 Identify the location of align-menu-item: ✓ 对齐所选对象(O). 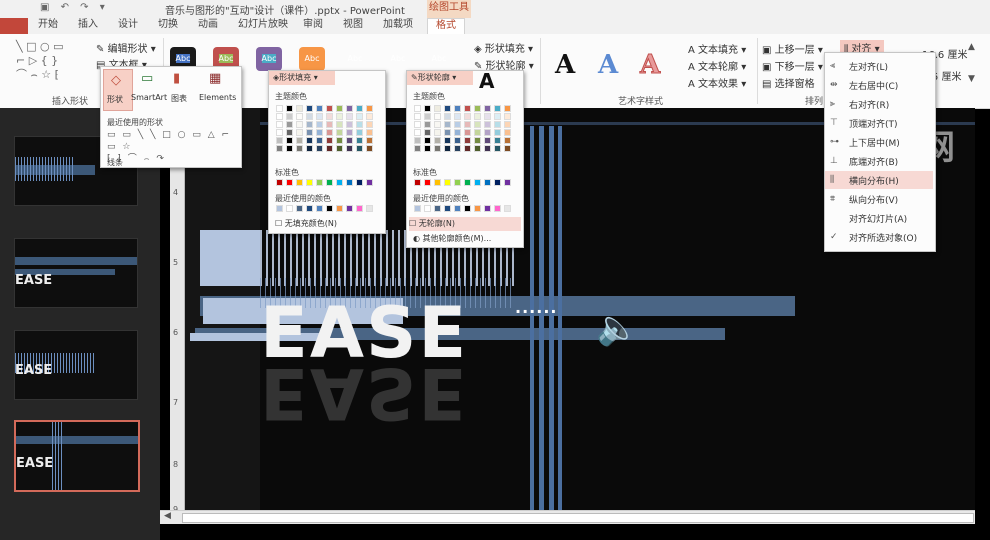
(879, 237).